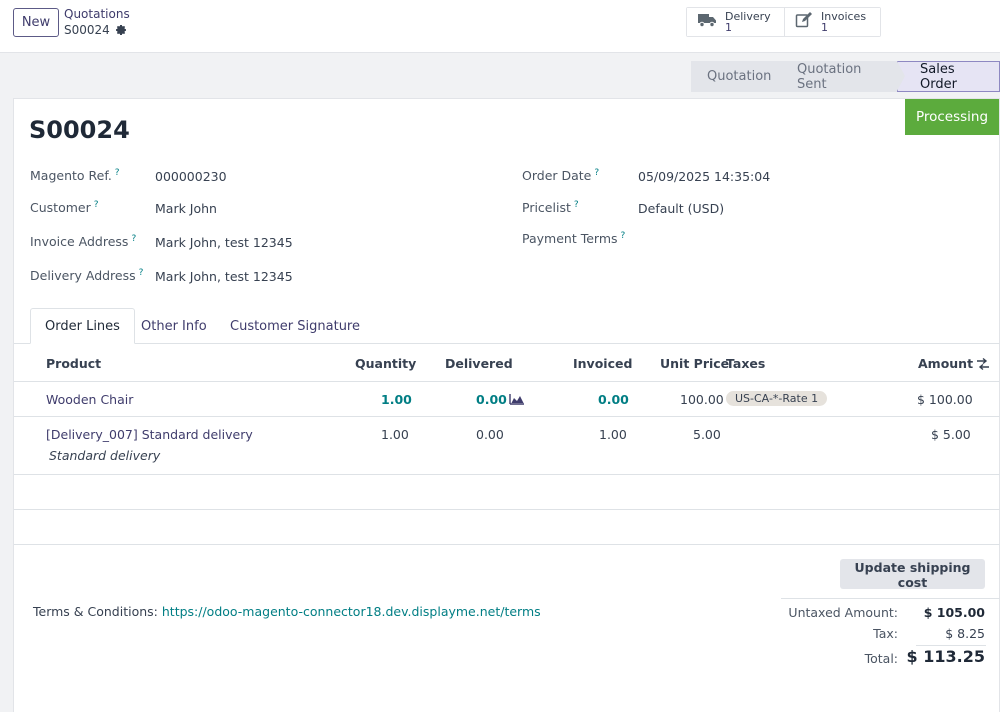  Describe the element at coordinates (745, 363) in the screenshot. I see `col-taxes: Taxes` at that location.